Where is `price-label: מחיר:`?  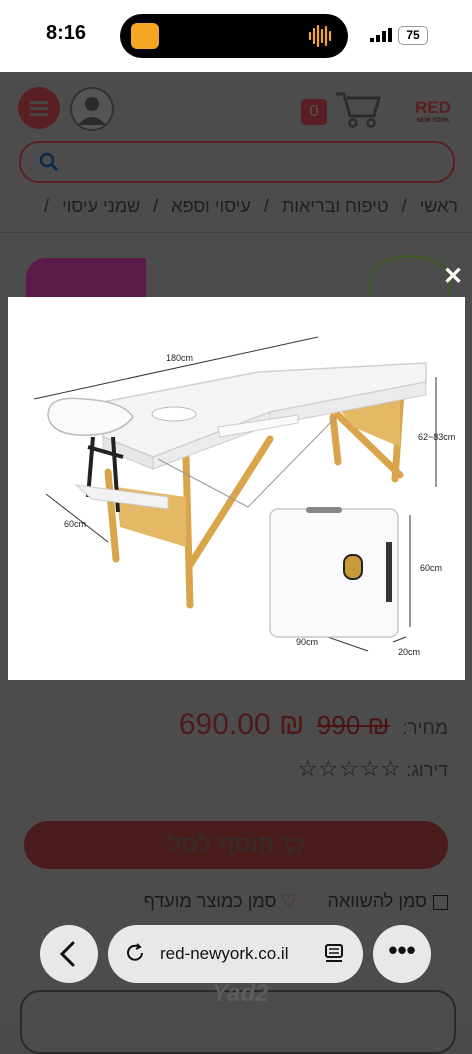
price-label: מחיר: is located at coordinates (425, 728).